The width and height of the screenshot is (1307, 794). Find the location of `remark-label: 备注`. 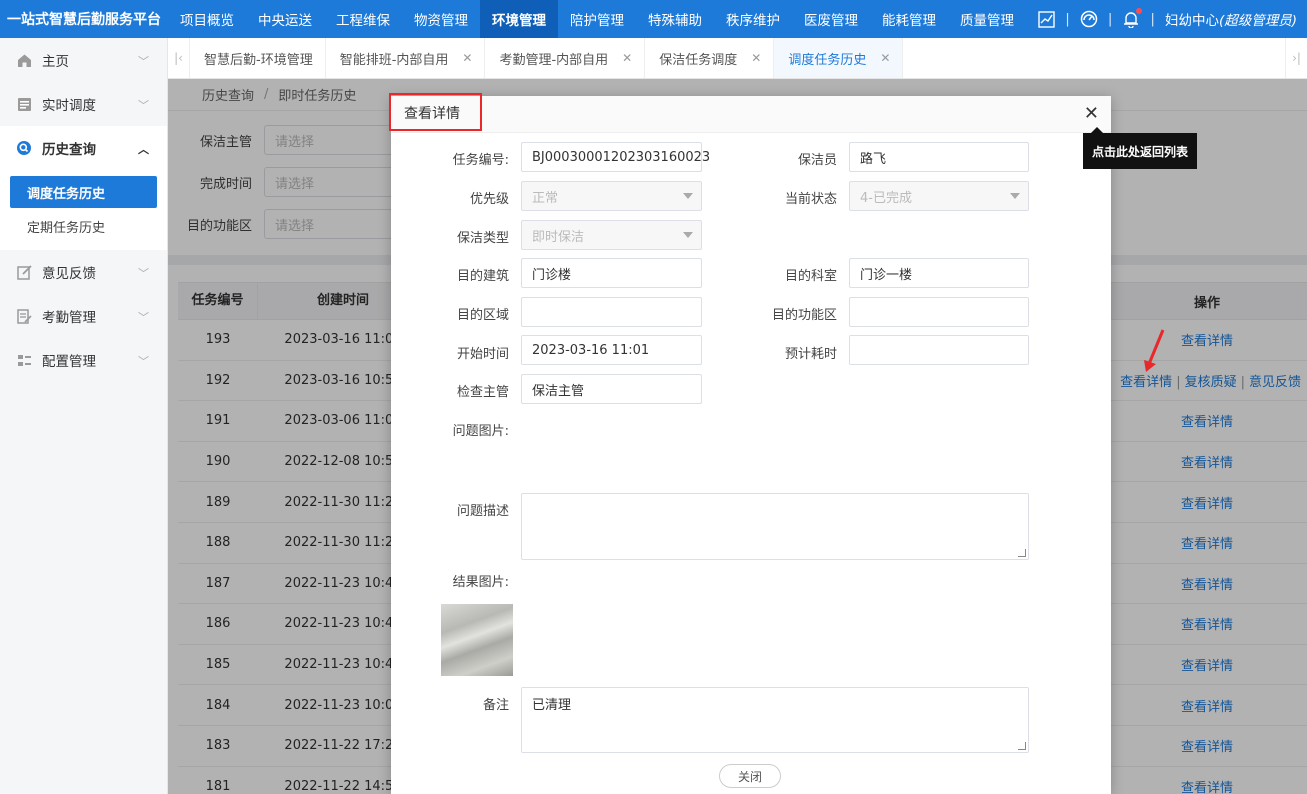

remark-label: 备注 is located at coordinates (495, 705).